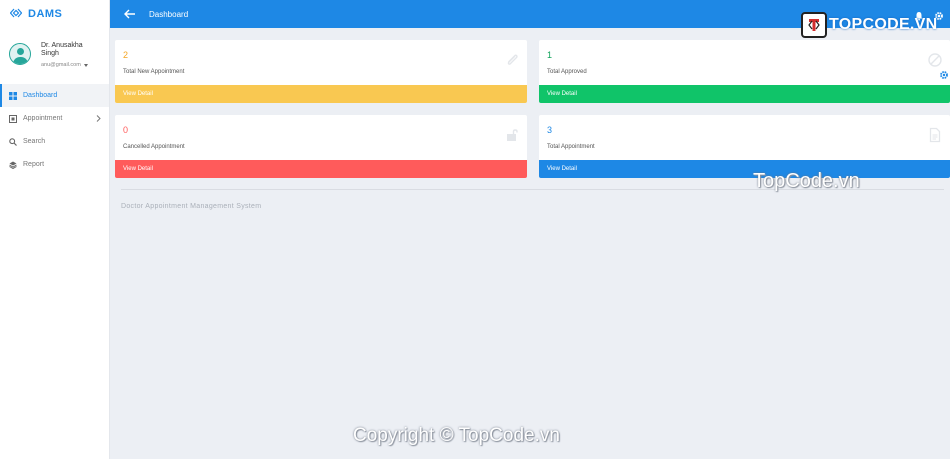 The width and height of the screenshot is (950, 459). What do you see at coordinates (321, 71) in the screenshot?
I see `stat-card-new-appointment: 2 Total New Appointment View Detail` at bounding box center [321, 71].